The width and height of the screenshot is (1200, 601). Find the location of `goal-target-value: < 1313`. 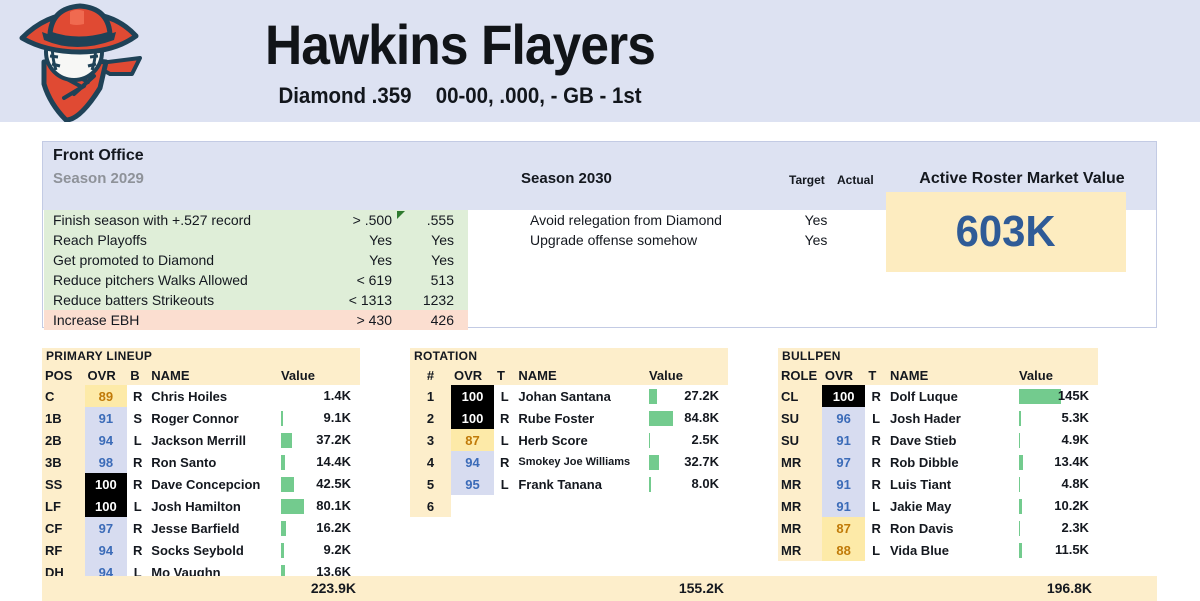

goal-target-value: < 1313 is located at coordinates (370, 300).